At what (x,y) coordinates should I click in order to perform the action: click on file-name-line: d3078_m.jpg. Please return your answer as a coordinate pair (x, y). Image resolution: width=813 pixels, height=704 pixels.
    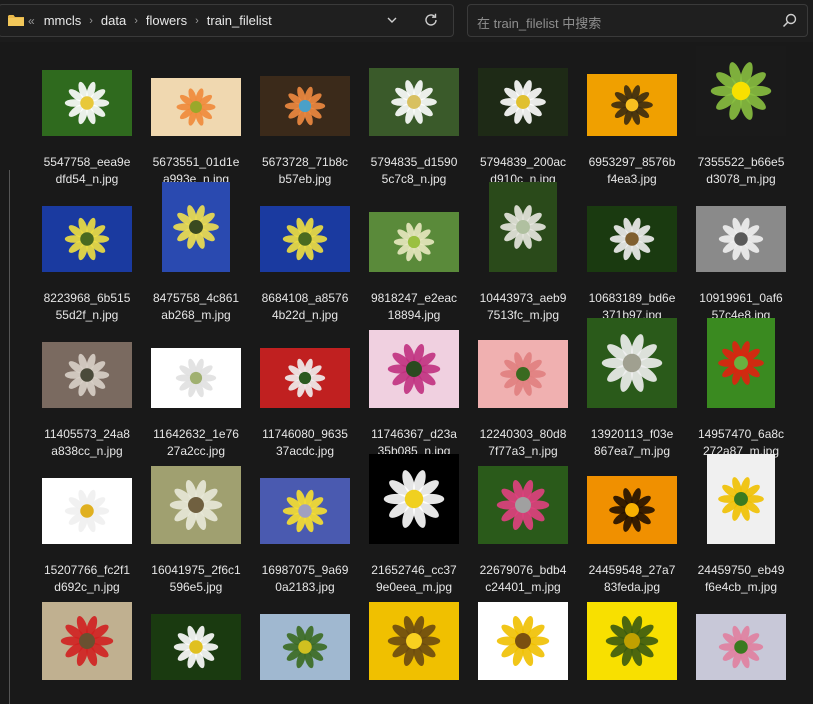
    Looking at the image, I should click on (741, 179).